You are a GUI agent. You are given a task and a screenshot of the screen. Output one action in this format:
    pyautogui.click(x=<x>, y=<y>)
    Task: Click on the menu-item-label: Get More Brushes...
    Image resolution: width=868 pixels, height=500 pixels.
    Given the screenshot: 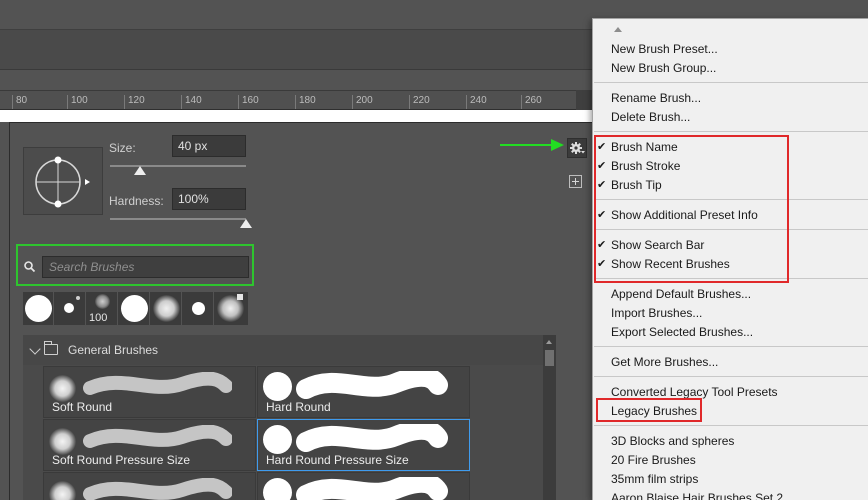 What is the action you would take?
    pyautogui.click(x=665, y=362)
    